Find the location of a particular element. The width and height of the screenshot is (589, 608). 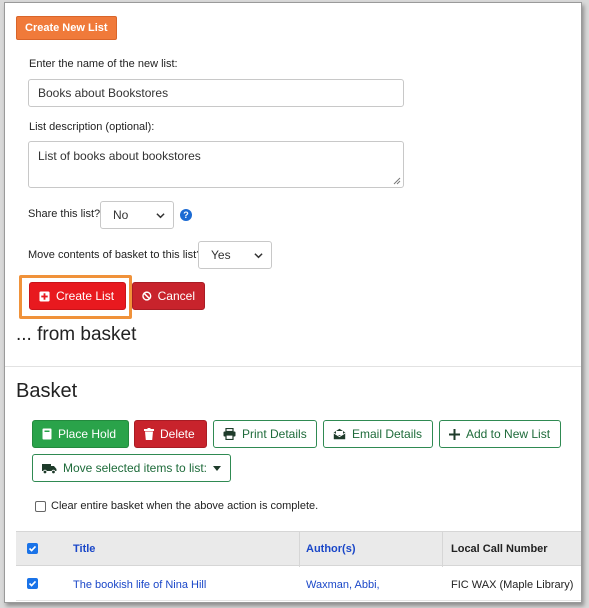

row-checkbox is located at coordinates (32, 583).